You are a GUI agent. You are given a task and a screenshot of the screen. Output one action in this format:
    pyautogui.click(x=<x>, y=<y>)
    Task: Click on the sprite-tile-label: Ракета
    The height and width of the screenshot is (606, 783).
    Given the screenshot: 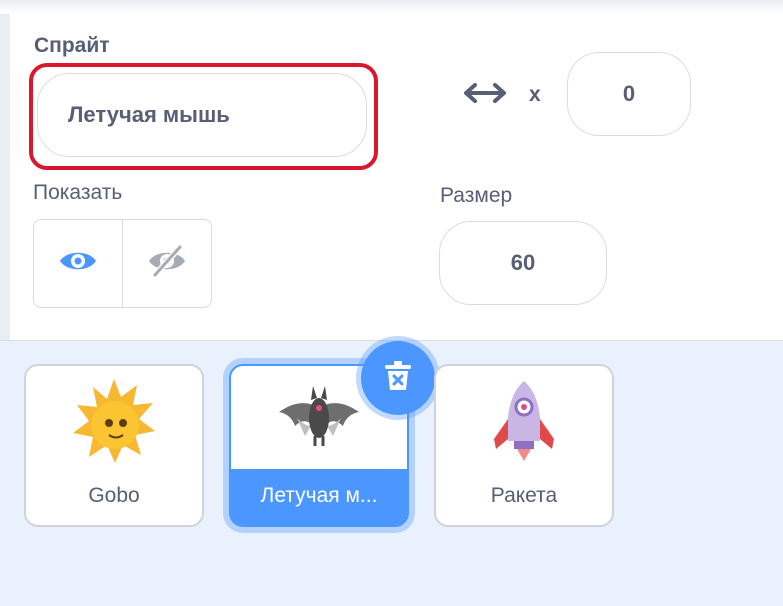 What is the action you would take?
    pyautogui.click(x=524, y=495)
    